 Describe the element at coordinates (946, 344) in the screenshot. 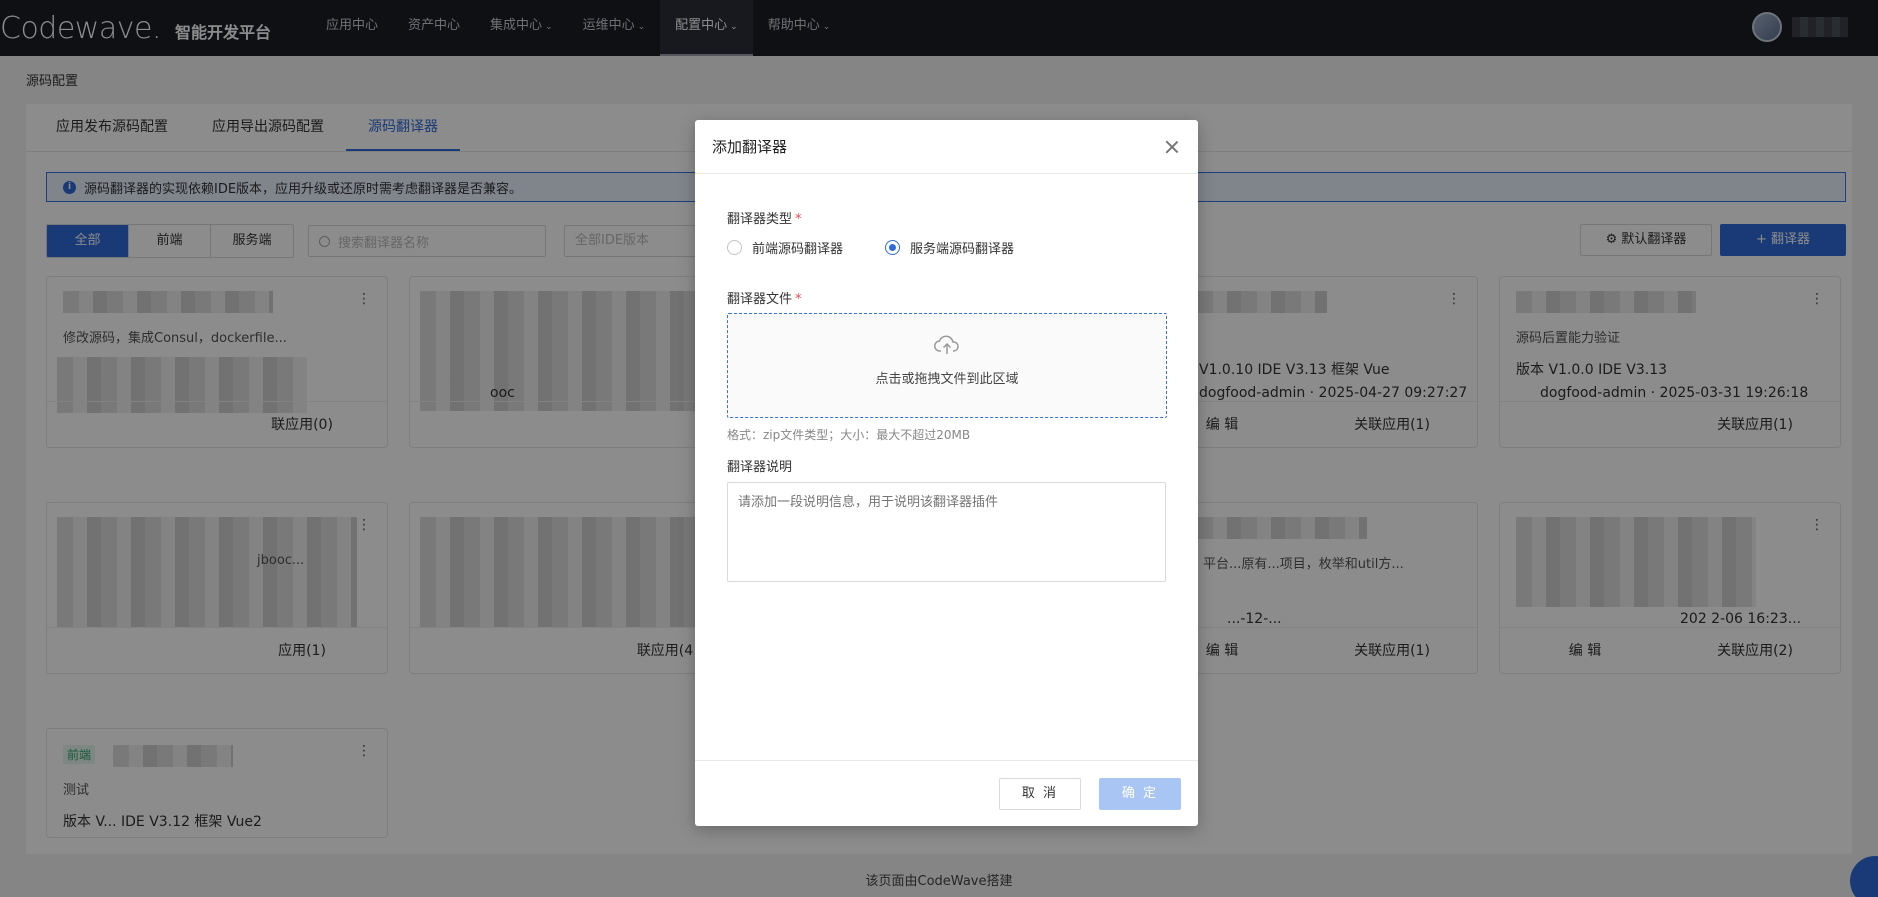

I see `cloud-upload-icon` at that location.